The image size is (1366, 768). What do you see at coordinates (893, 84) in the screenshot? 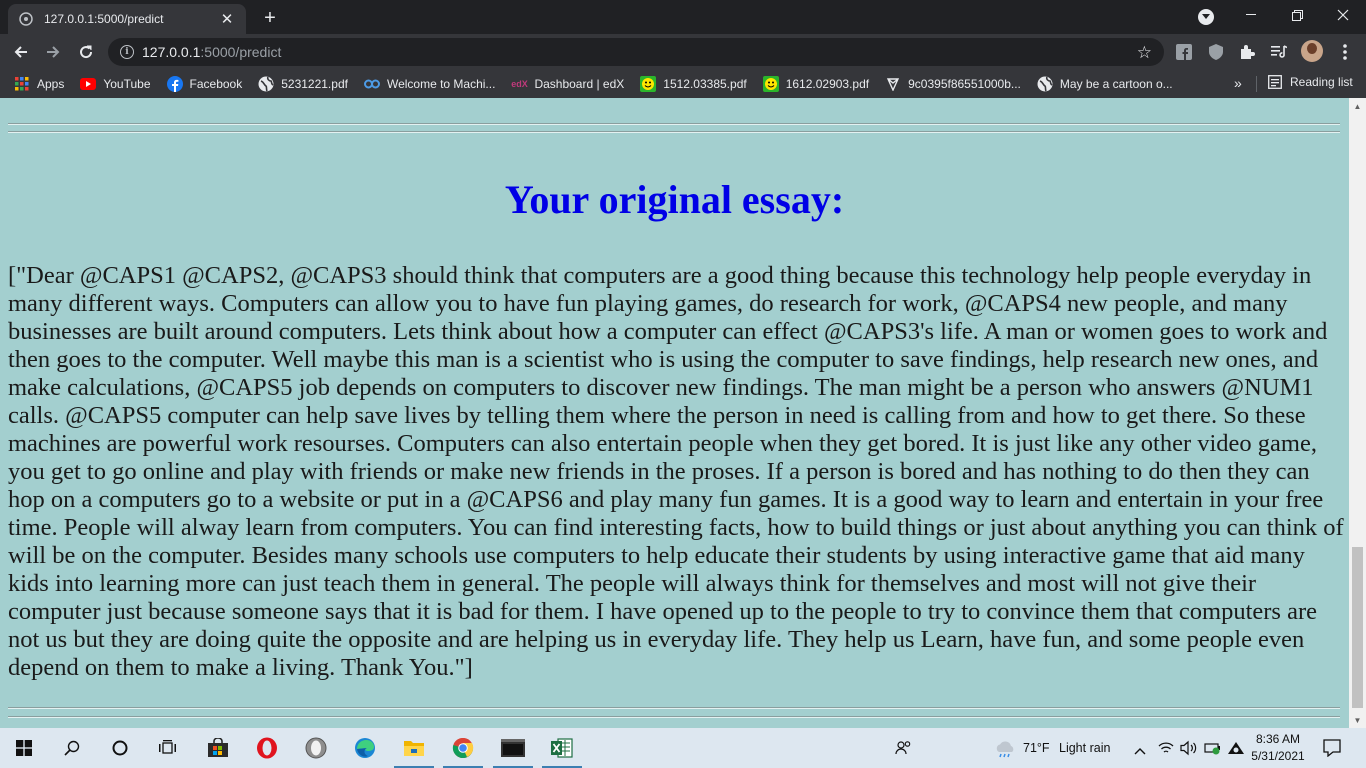
I see `diamond-icon` at bounding box center [893, 84].